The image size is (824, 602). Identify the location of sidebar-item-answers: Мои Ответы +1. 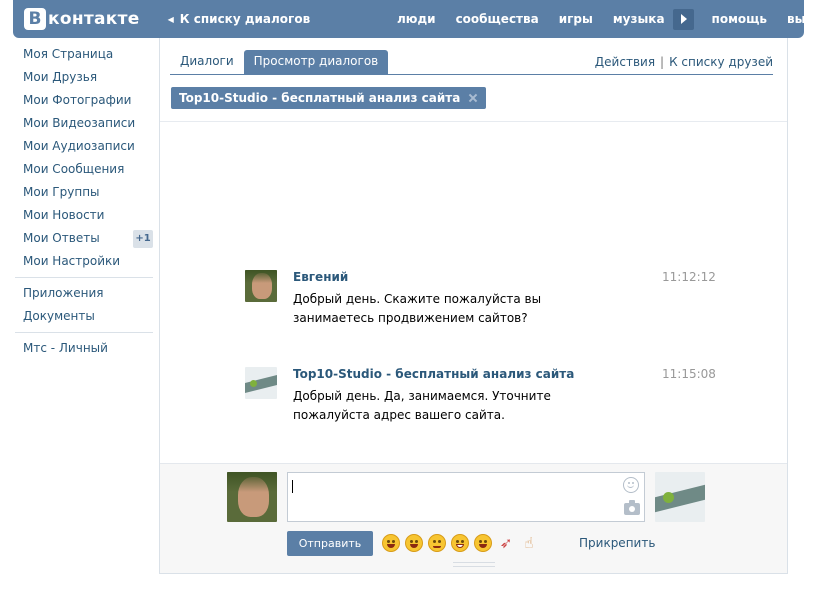
(84, 238).